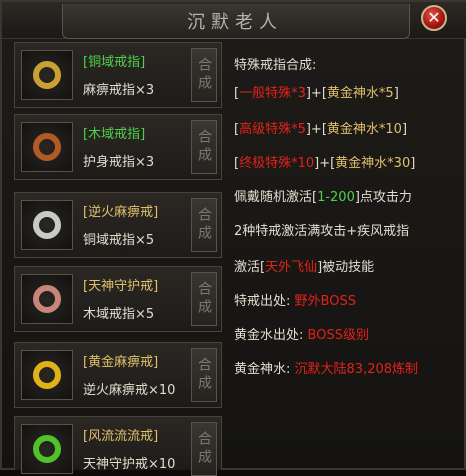  What do you see at coordinates (291, 267) in the screenshot?
I see `skill-name: 天外飞仙` at bounding box center [291, 267].